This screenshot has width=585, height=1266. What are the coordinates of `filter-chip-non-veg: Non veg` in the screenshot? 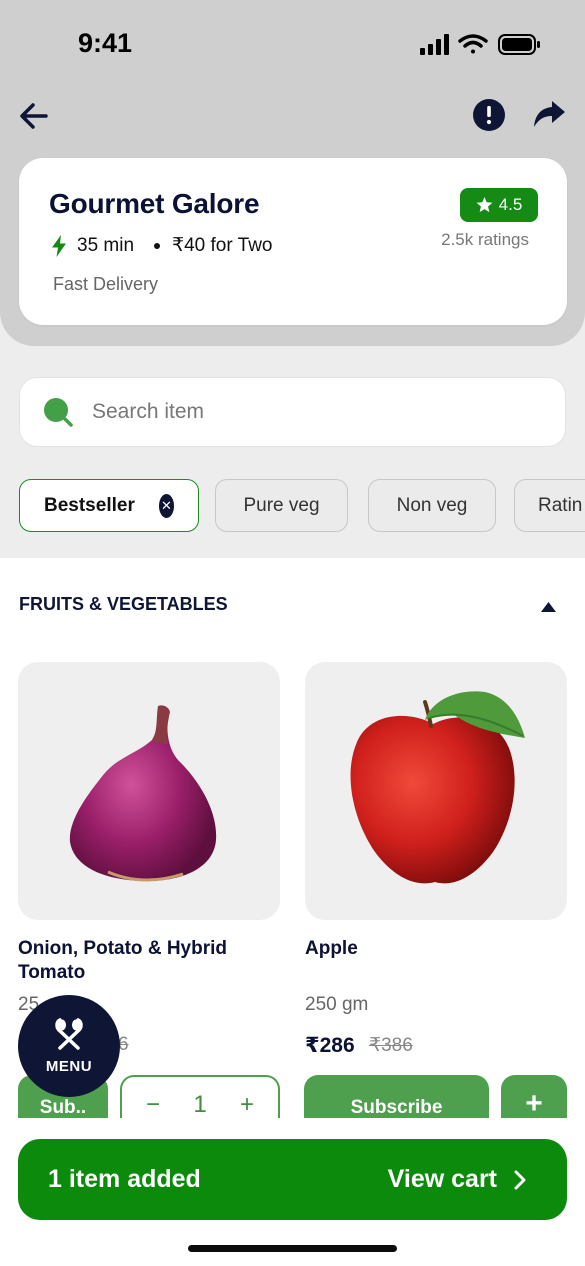 It's located at (432, 505).